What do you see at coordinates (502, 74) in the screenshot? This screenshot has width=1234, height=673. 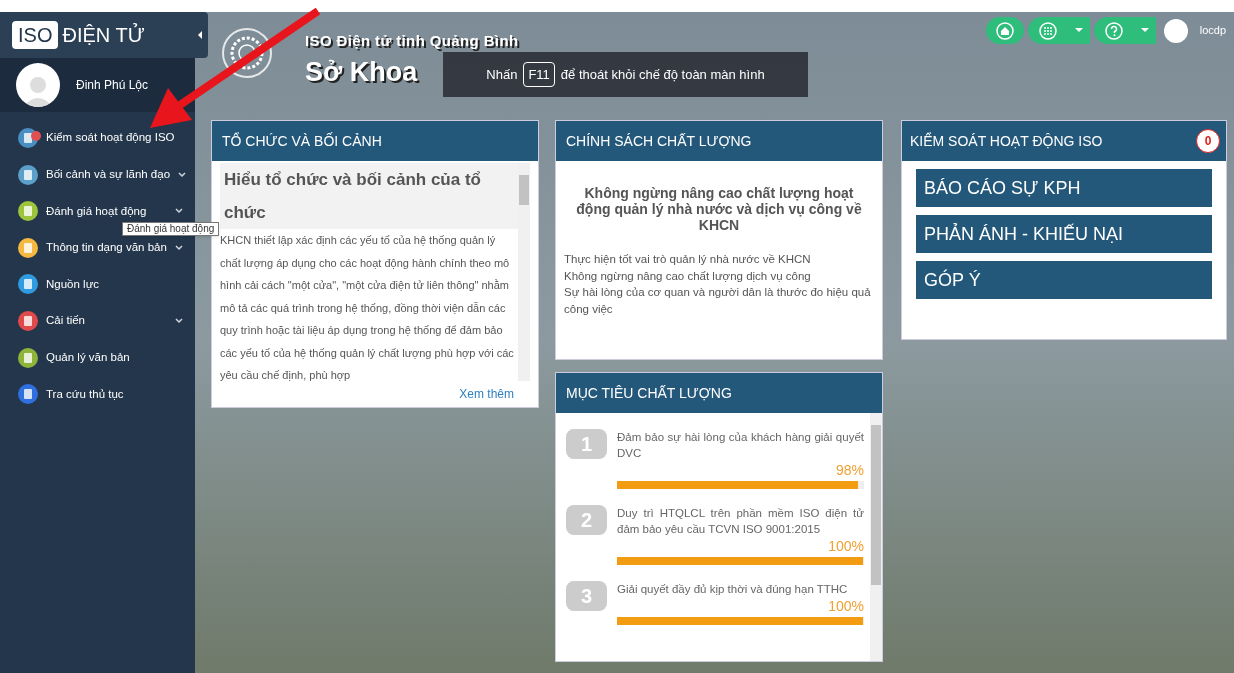 I see `notice-text: Nhấn` at bounding box center [502, 74].